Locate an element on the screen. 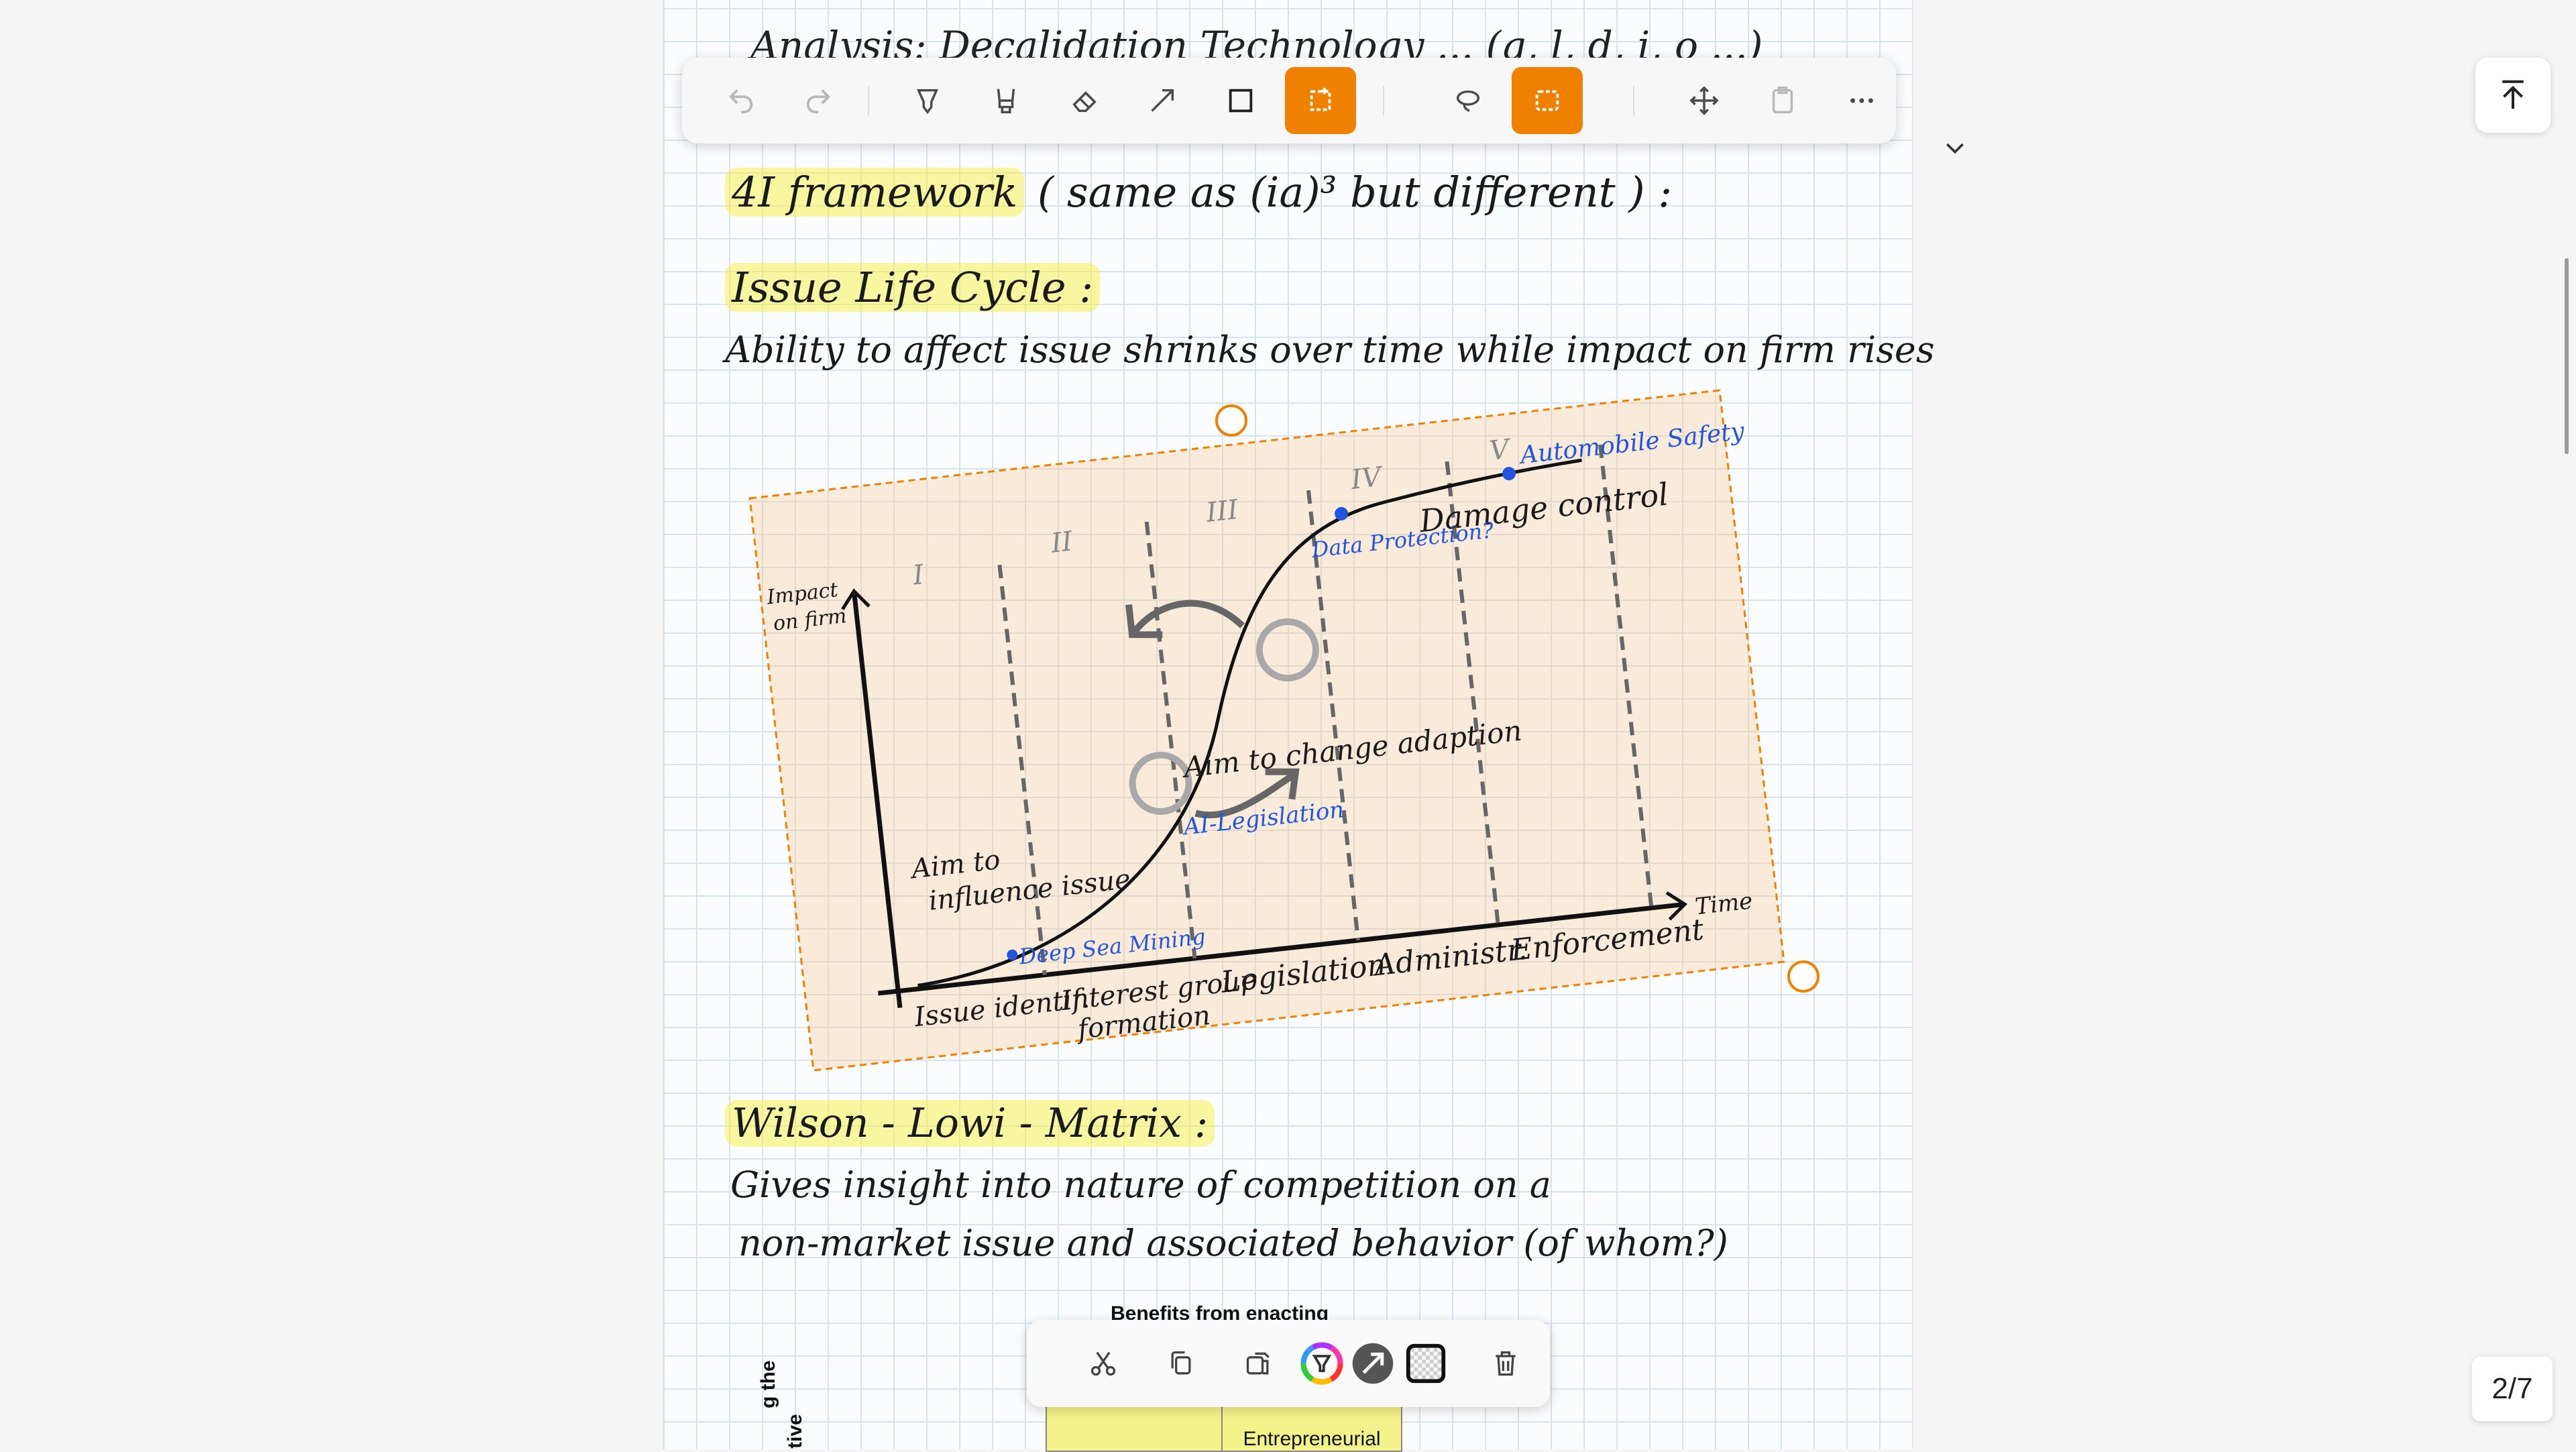  move-button is located at coordinates (1704, 100).